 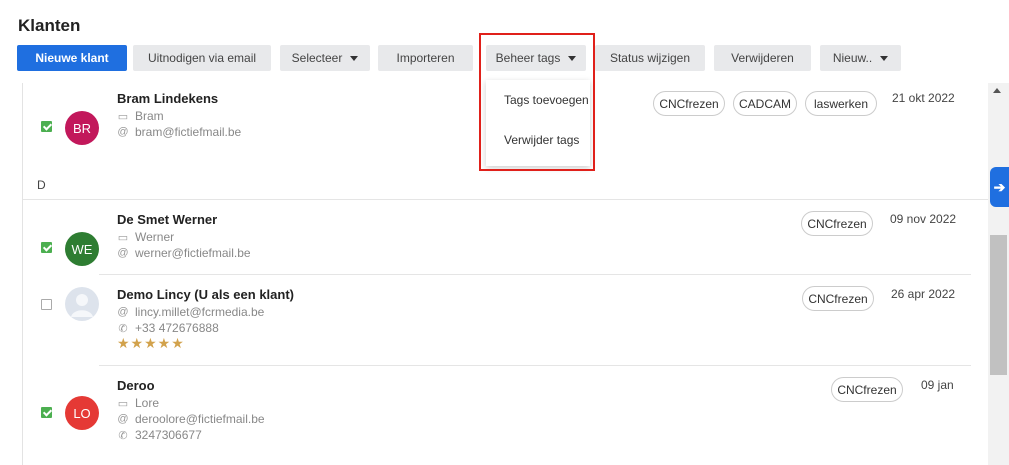 What do you see at coordinates (841, 103) in the screenshot?
I see `tag-chip: laswerken` at bounding box center [841, 103].